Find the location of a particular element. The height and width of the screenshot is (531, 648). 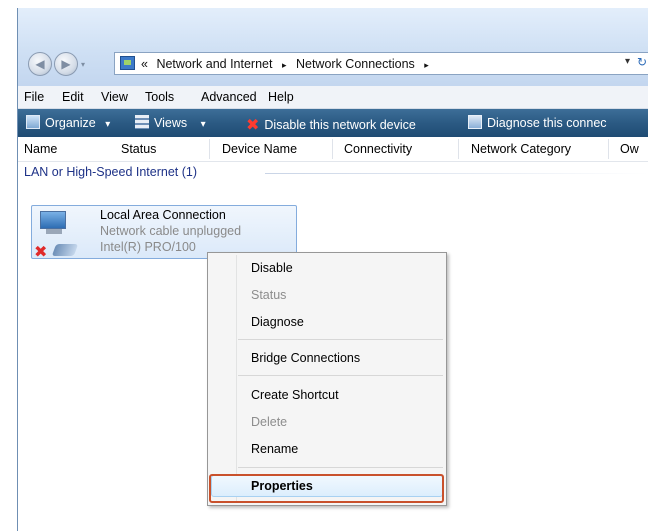

group-header: LAN or High-Speed Internet (1) is located at coordinates (110, 172).